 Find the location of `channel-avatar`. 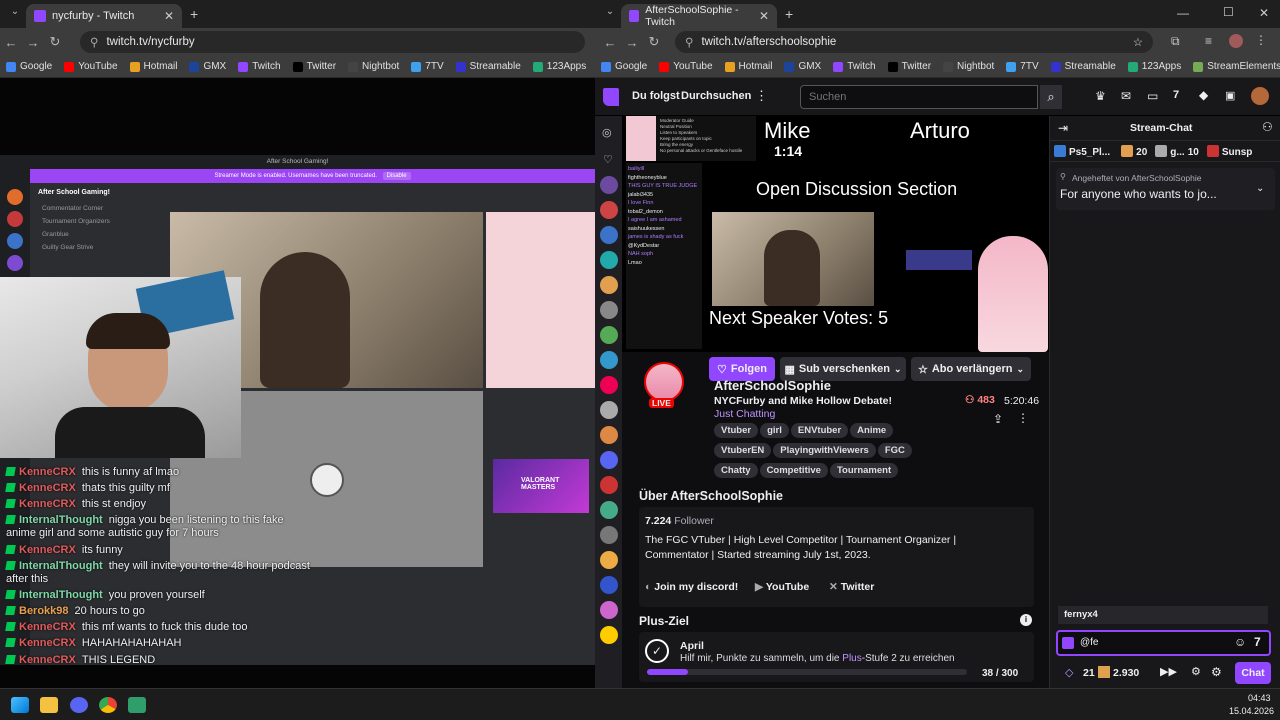

channel-avatar is located at coordinates (664, 382).